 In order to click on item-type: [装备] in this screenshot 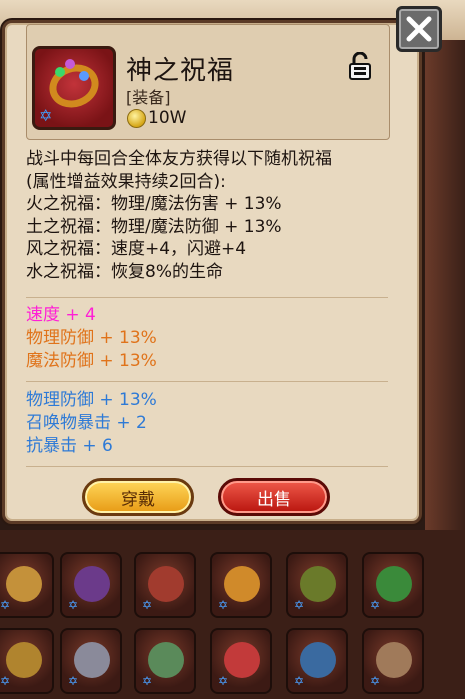, I will do `click(148, 97)`.